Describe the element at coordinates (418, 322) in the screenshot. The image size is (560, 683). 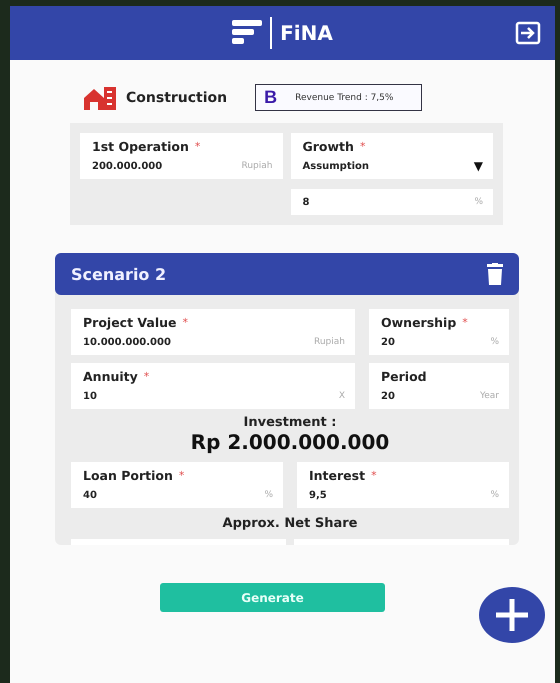
I see `field-label: Ownership` at that location.